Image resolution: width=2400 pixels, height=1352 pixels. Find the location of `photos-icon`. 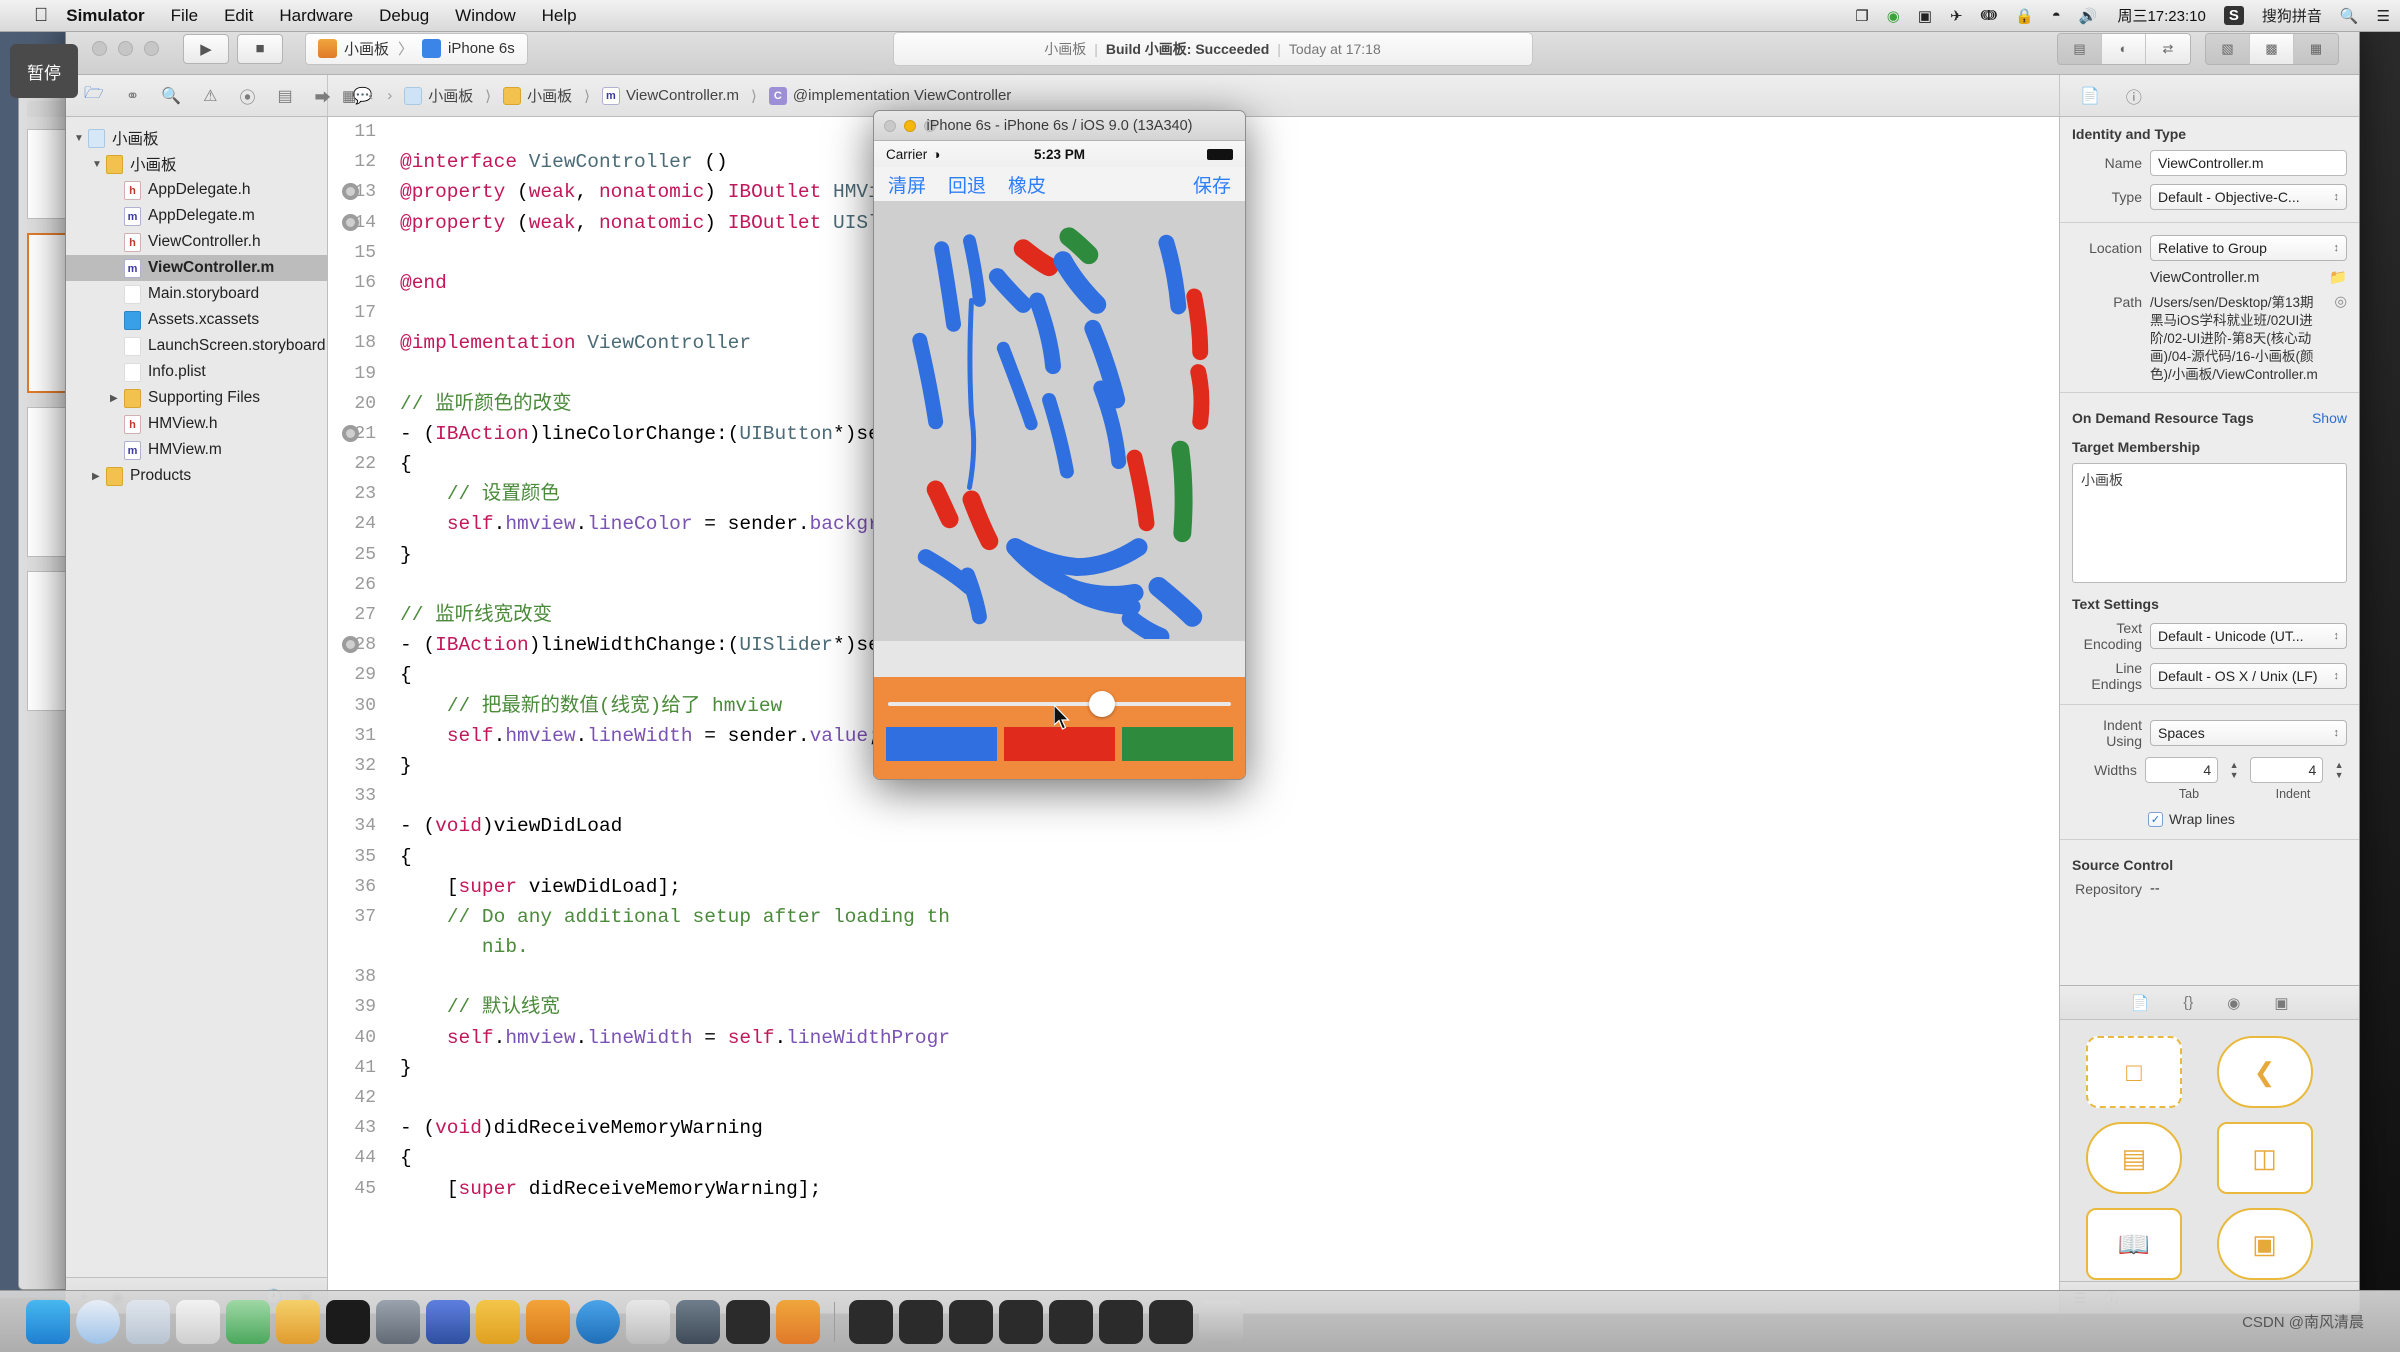

photos-icon is located at coordinates (298, 1321).